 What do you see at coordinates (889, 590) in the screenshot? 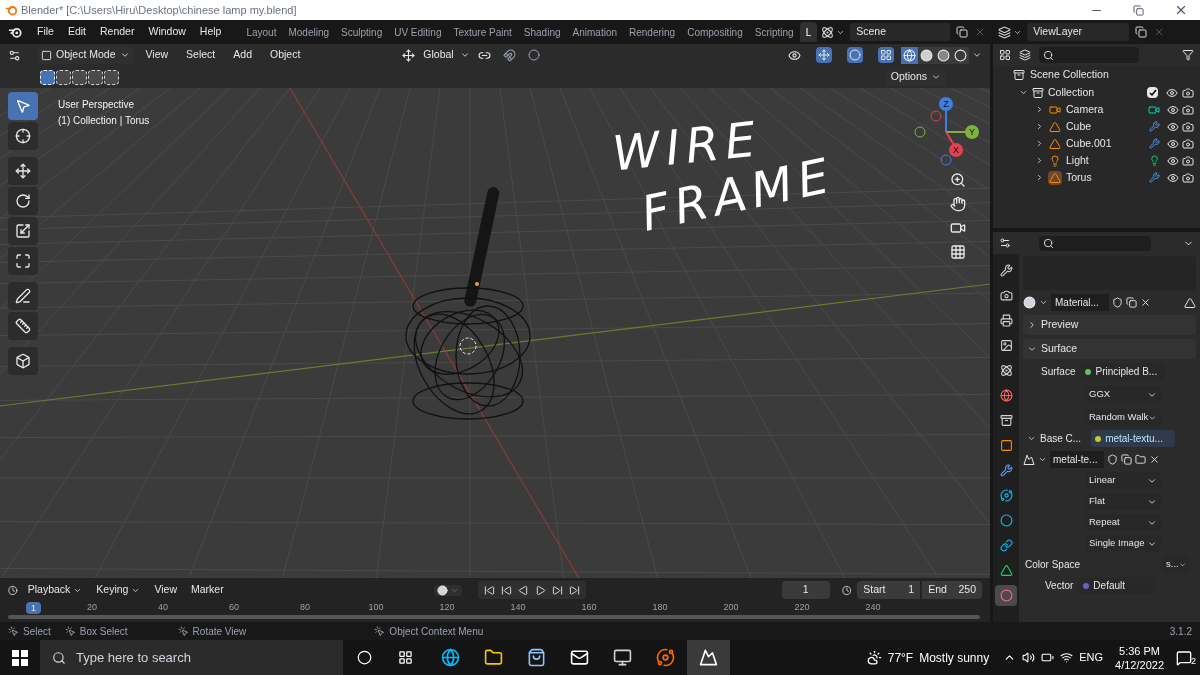
I see `start-frame-field: Start 1` at bounding box center [889, 590].